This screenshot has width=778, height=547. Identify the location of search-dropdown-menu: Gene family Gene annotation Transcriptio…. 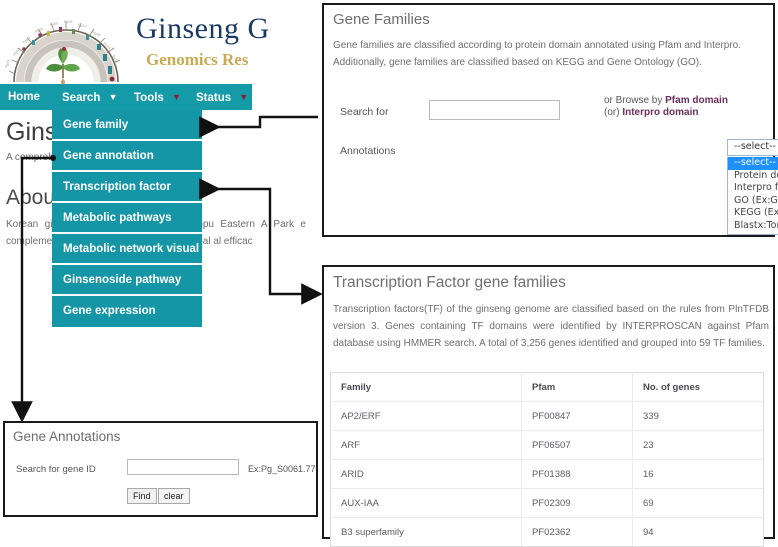
(127, 218).